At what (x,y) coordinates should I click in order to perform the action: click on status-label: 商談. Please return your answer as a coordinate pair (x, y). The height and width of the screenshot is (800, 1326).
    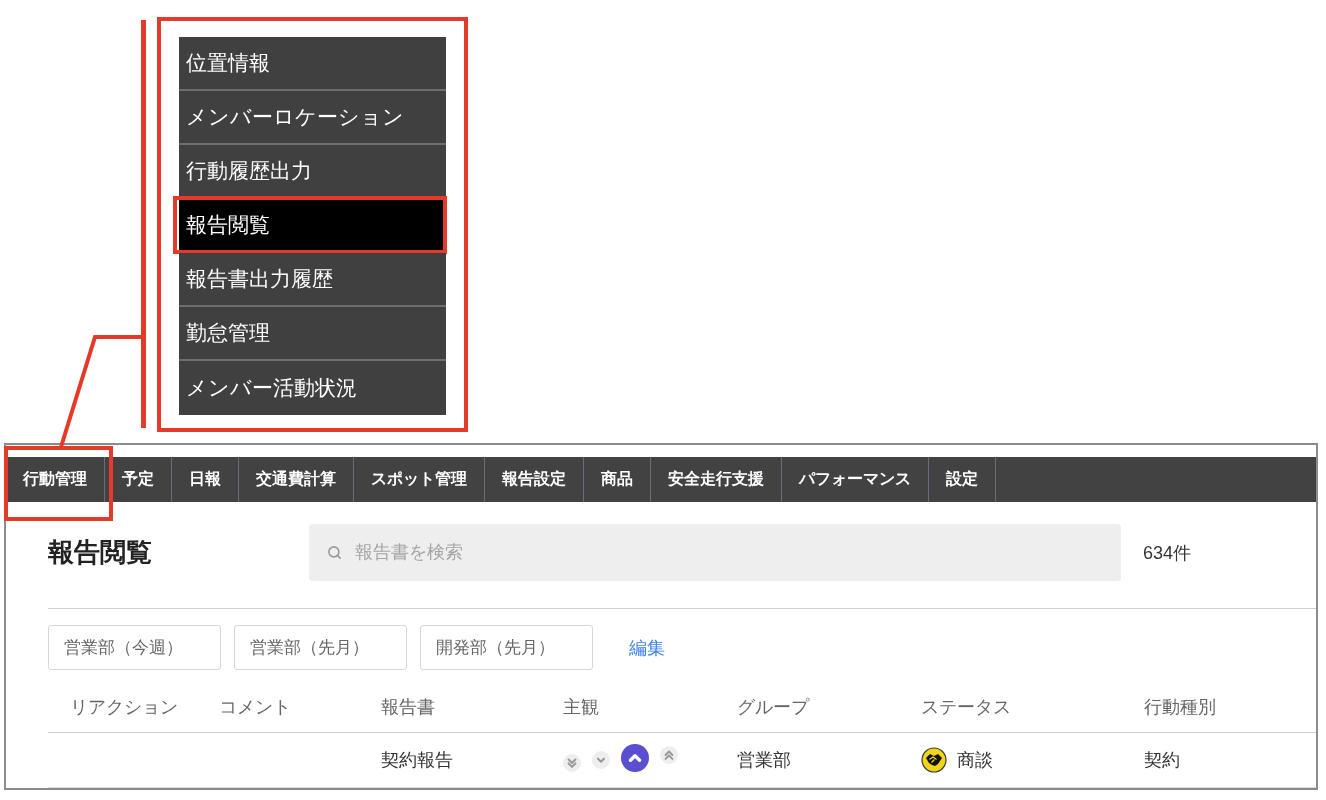
    Looking at the image, I should click on (975, 760).